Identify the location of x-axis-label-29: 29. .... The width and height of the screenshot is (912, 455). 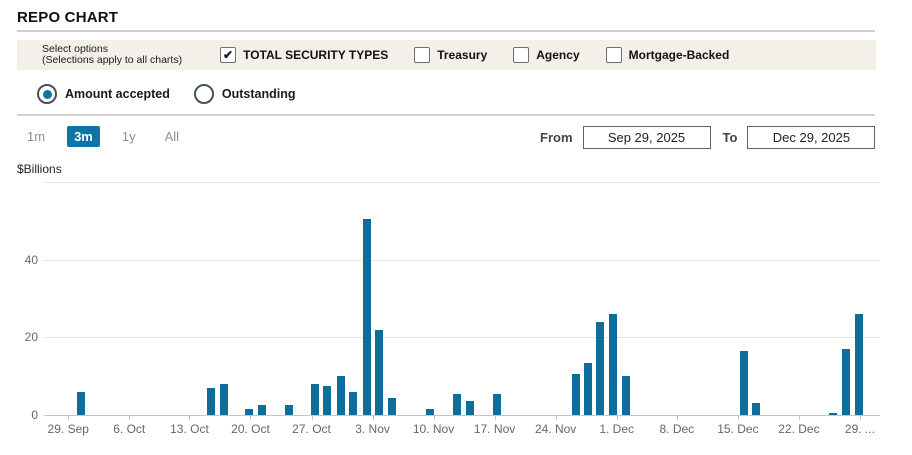
(859, 429).